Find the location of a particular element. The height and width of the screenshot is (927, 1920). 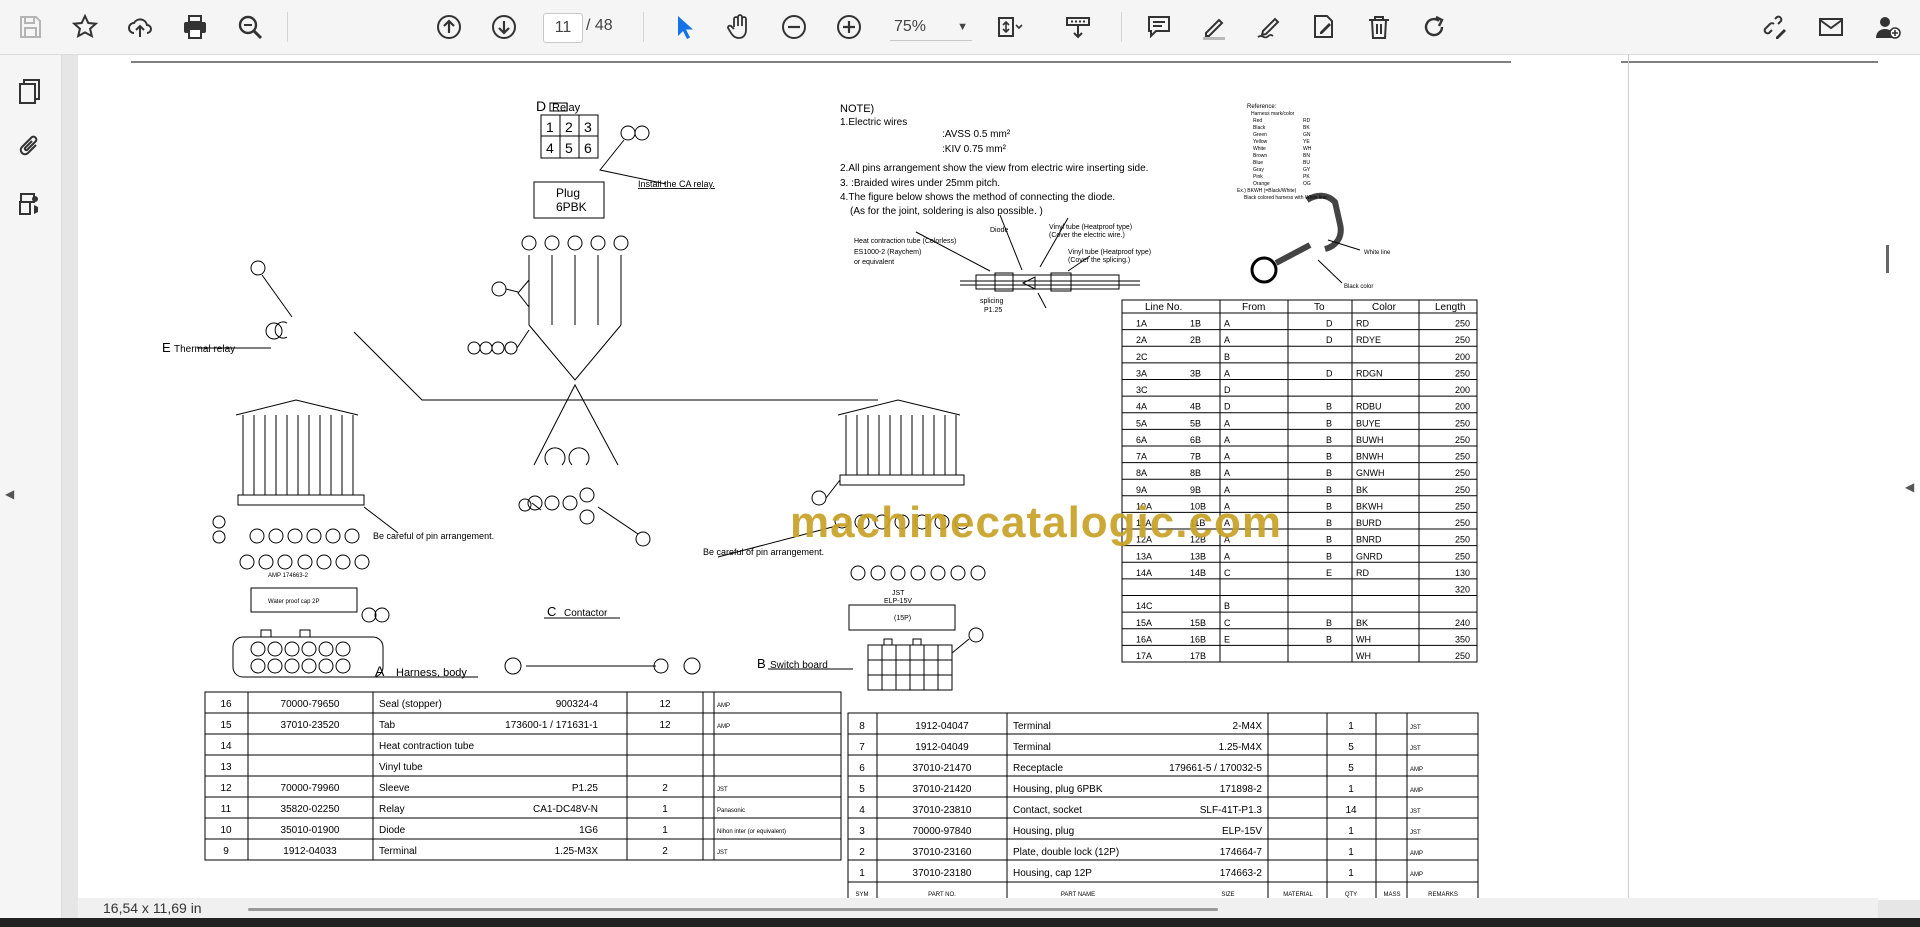

print-icon is located at coordinates (195, 27).